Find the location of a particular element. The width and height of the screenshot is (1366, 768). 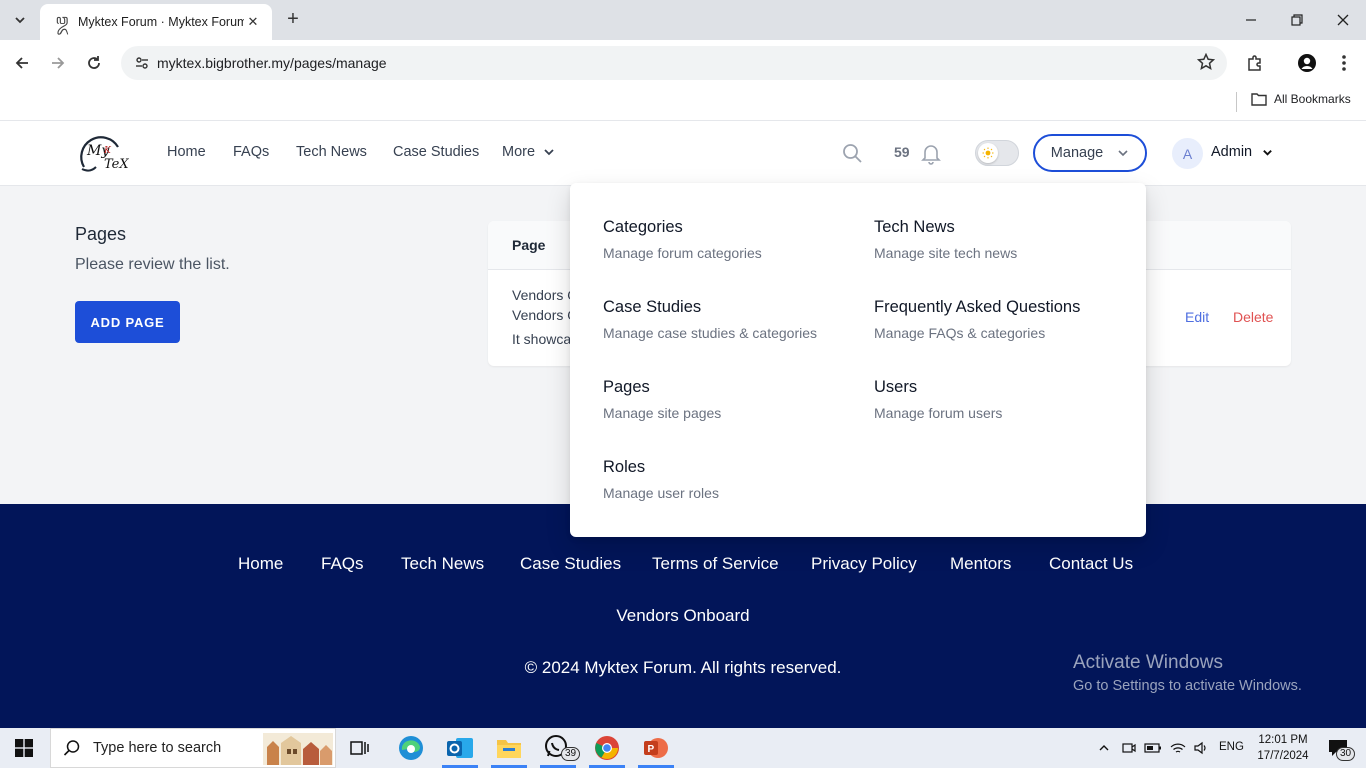

taskbar-search-placeholder: Type here to search is located at coordinates (157, 748).